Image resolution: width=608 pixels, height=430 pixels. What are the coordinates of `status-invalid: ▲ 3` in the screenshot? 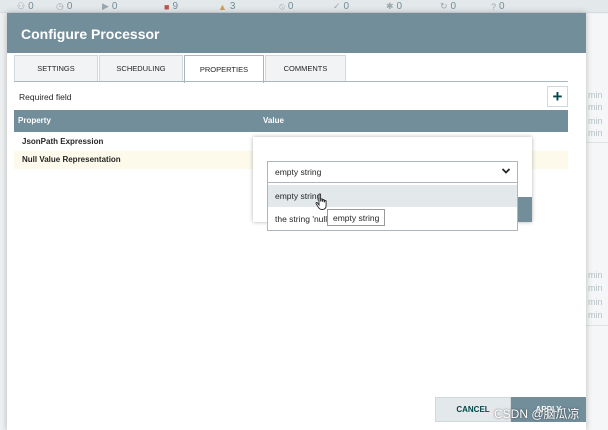 It's located at (227, 6).